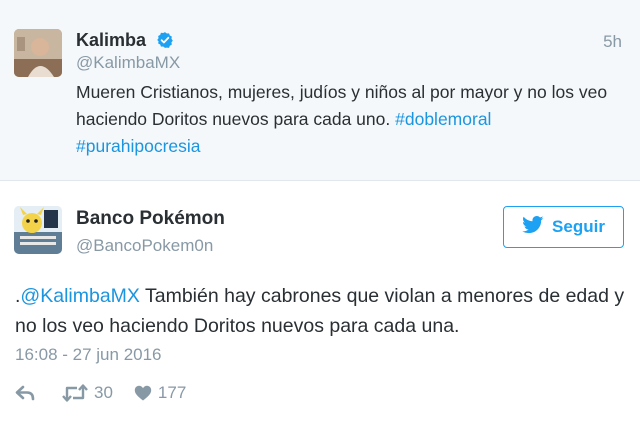  What do you see at coordinates (533, 227) in the screenshot?
I see `twitter-bird-icon` at bounding box center [533, 227].